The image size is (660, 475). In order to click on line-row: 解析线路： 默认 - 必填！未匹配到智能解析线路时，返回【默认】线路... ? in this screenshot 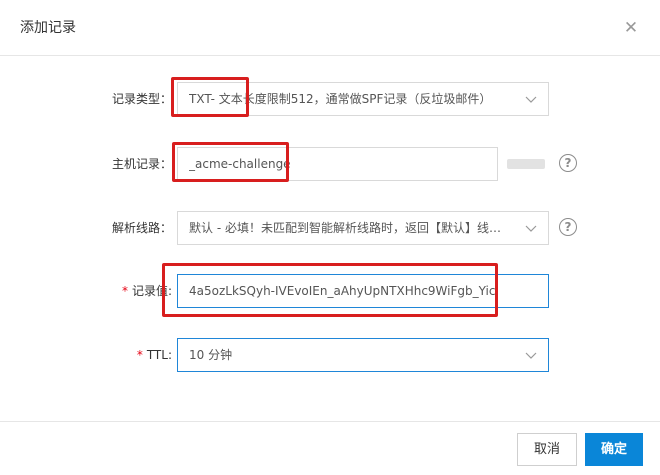, I will do `click(330, 228)`.